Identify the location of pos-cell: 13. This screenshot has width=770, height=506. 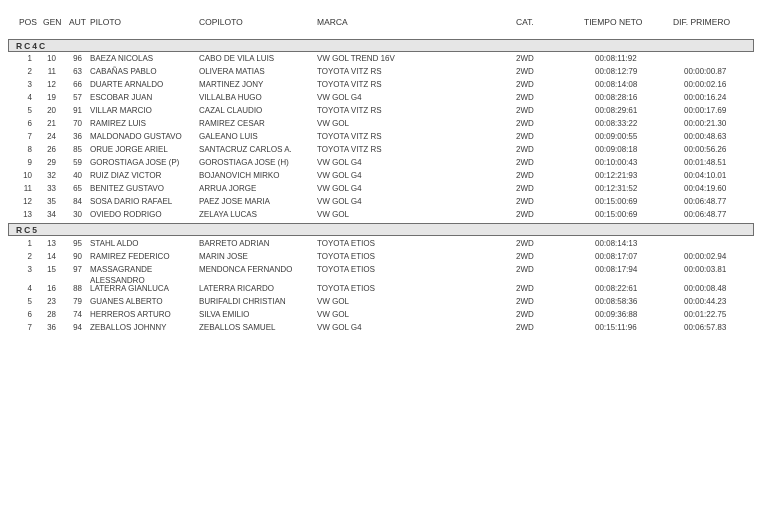
(27, 214).